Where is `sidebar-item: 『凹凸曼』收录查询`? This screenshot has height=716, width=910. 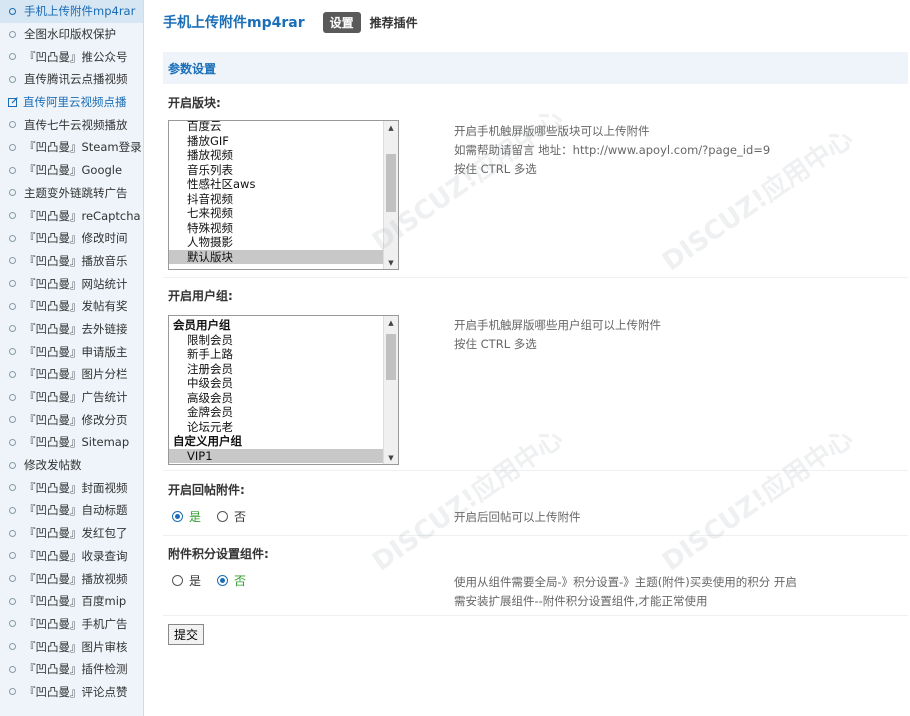 sidebar-item: 『凹凸曼』收录查询 is located at coordinates (71, 556).